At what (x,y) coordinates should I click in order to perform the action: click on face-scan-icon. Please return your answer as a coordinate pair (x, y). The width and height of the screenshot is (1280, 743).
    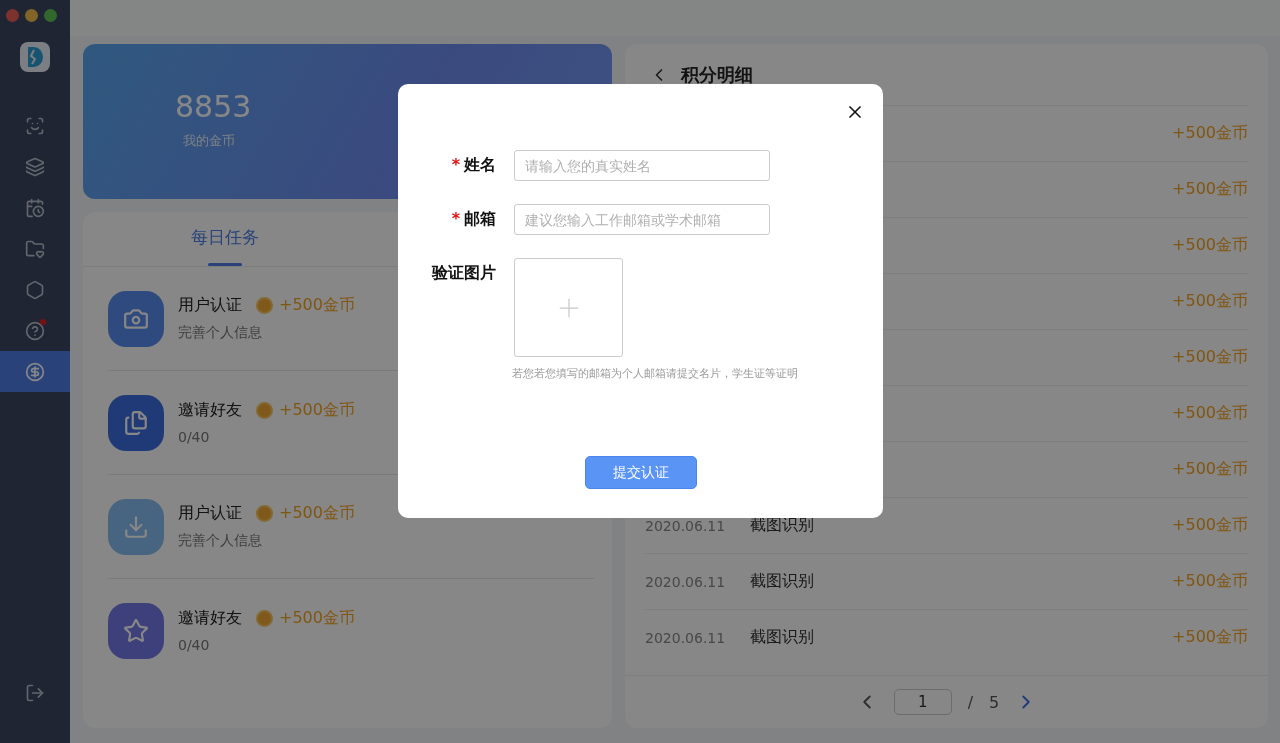
    Looking at the image, I should click on (35, 125).